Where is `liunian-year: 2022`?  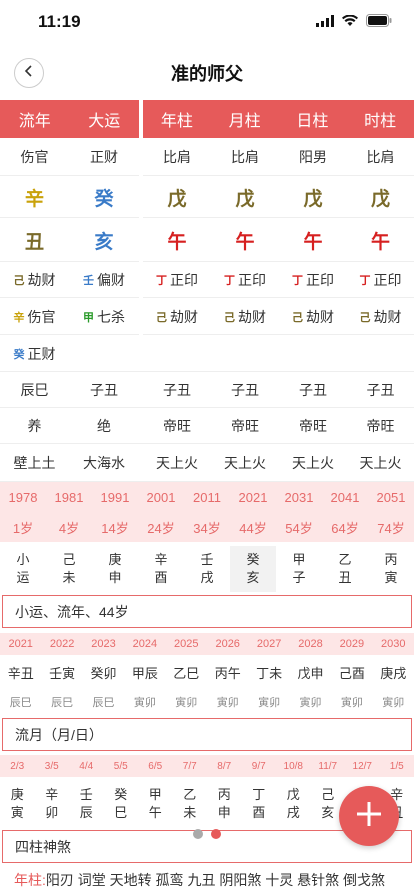 liunian-year: 2022 is located at coordinates (61, 644).